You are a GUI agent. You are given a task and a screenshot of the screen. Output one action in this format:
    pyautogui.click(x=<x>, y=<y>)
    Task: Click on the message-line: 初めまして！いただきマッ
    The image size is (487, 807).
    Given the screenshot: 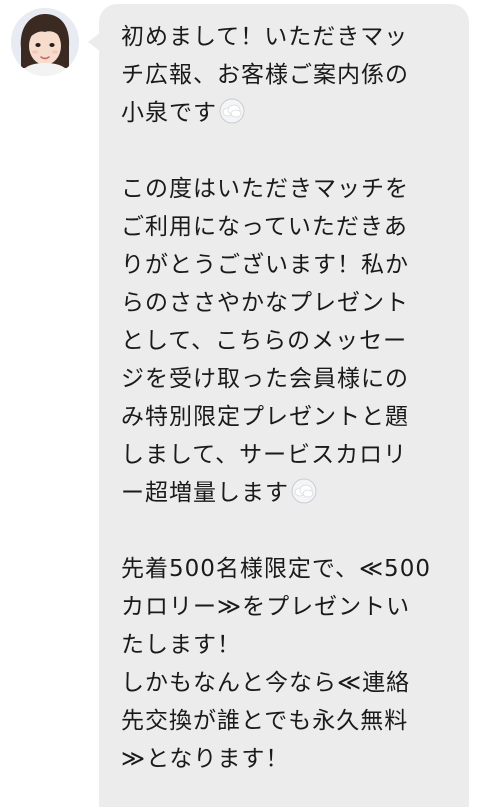 What is the action you would take?
    pyautogui.click(x=265, y=37)
    